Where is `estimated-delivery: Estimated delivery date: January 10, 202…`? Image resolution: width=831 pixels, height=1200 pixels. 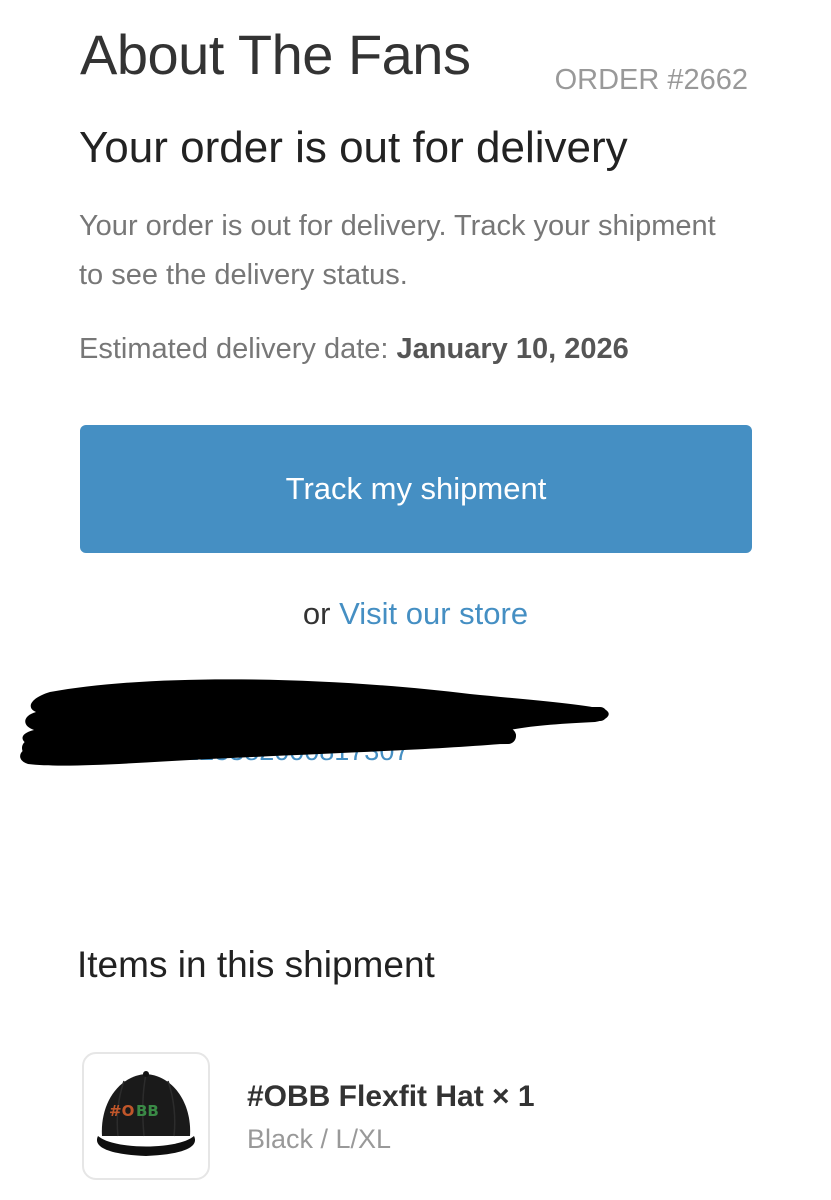 estimated-delivery: Estimated delivery date: January 10, 202… is located at coordinates (354, 349).